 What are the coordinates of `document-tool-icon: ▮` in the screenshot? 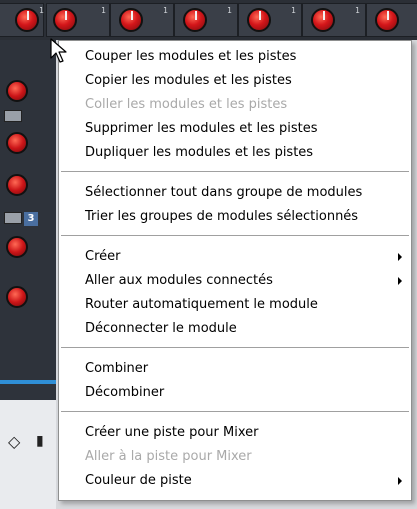 It's located at (43, 441).